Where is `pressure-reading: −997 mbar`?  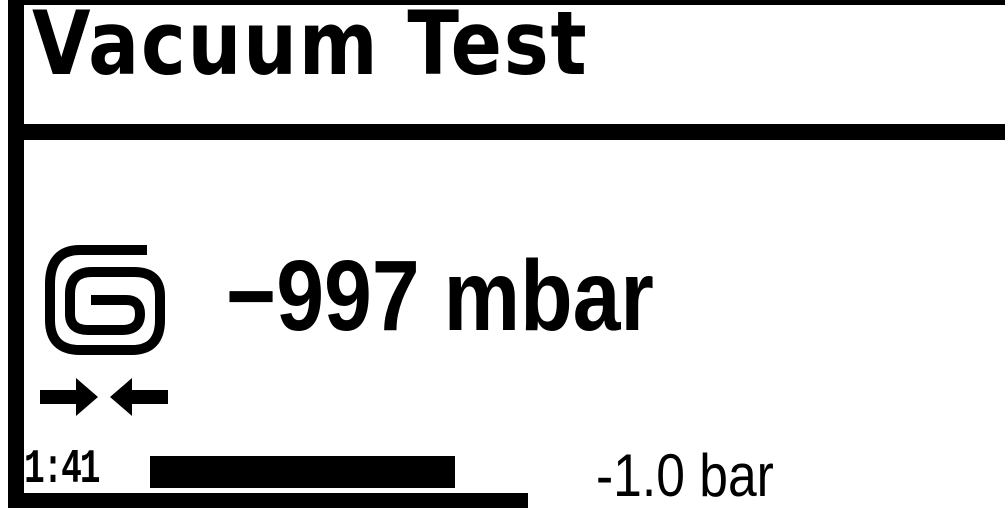
pressure-reading: −997 mbar is located at coordinates (440, 296).